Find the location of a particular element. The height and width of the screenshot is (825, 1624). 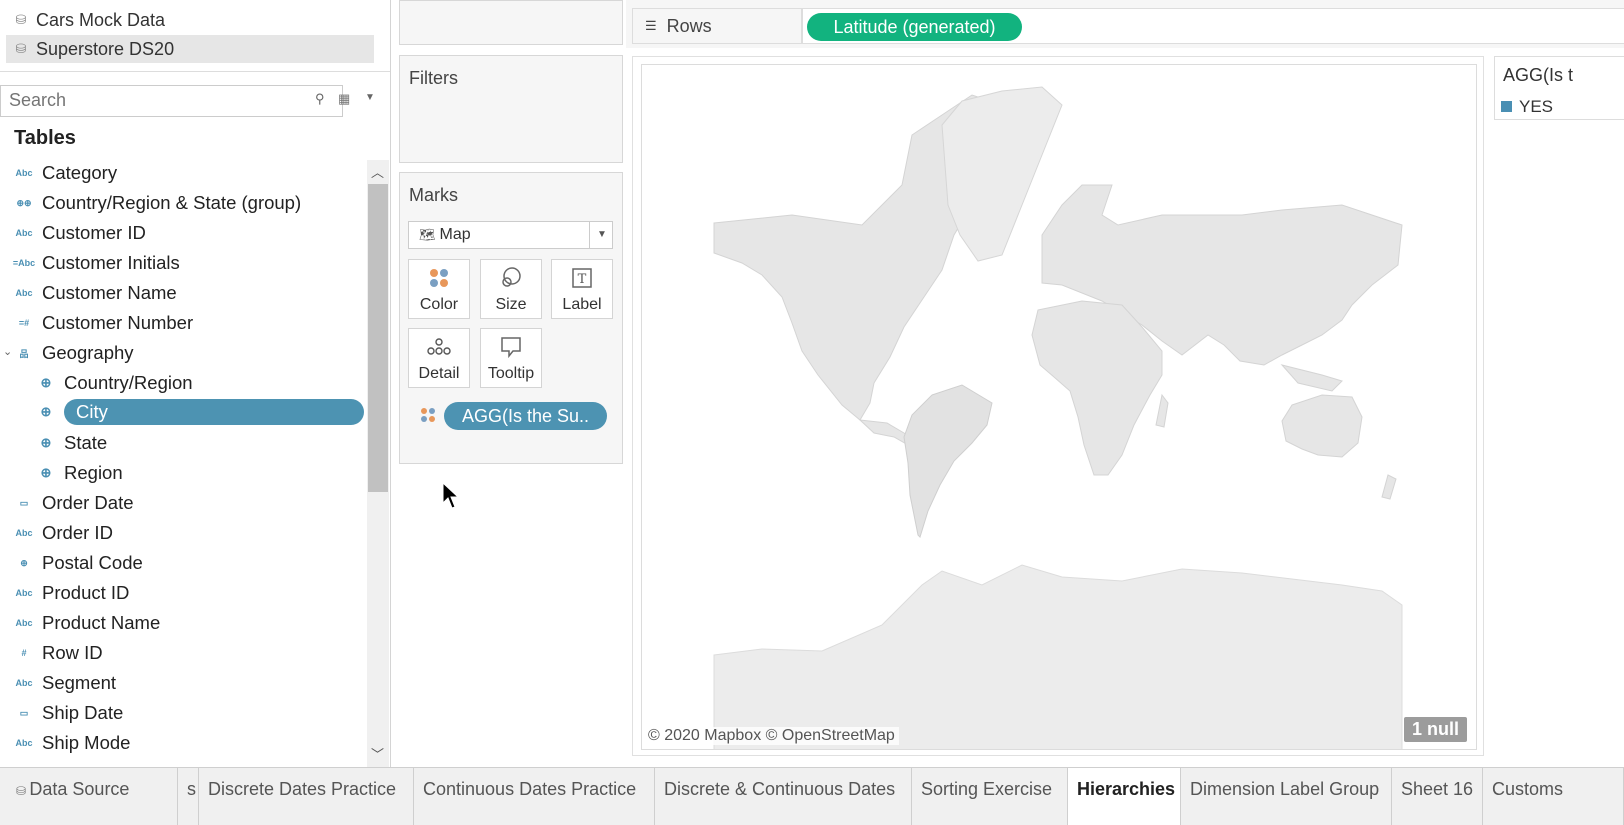

tooltip-label: Tooltip is located at coordinates (511, 373).